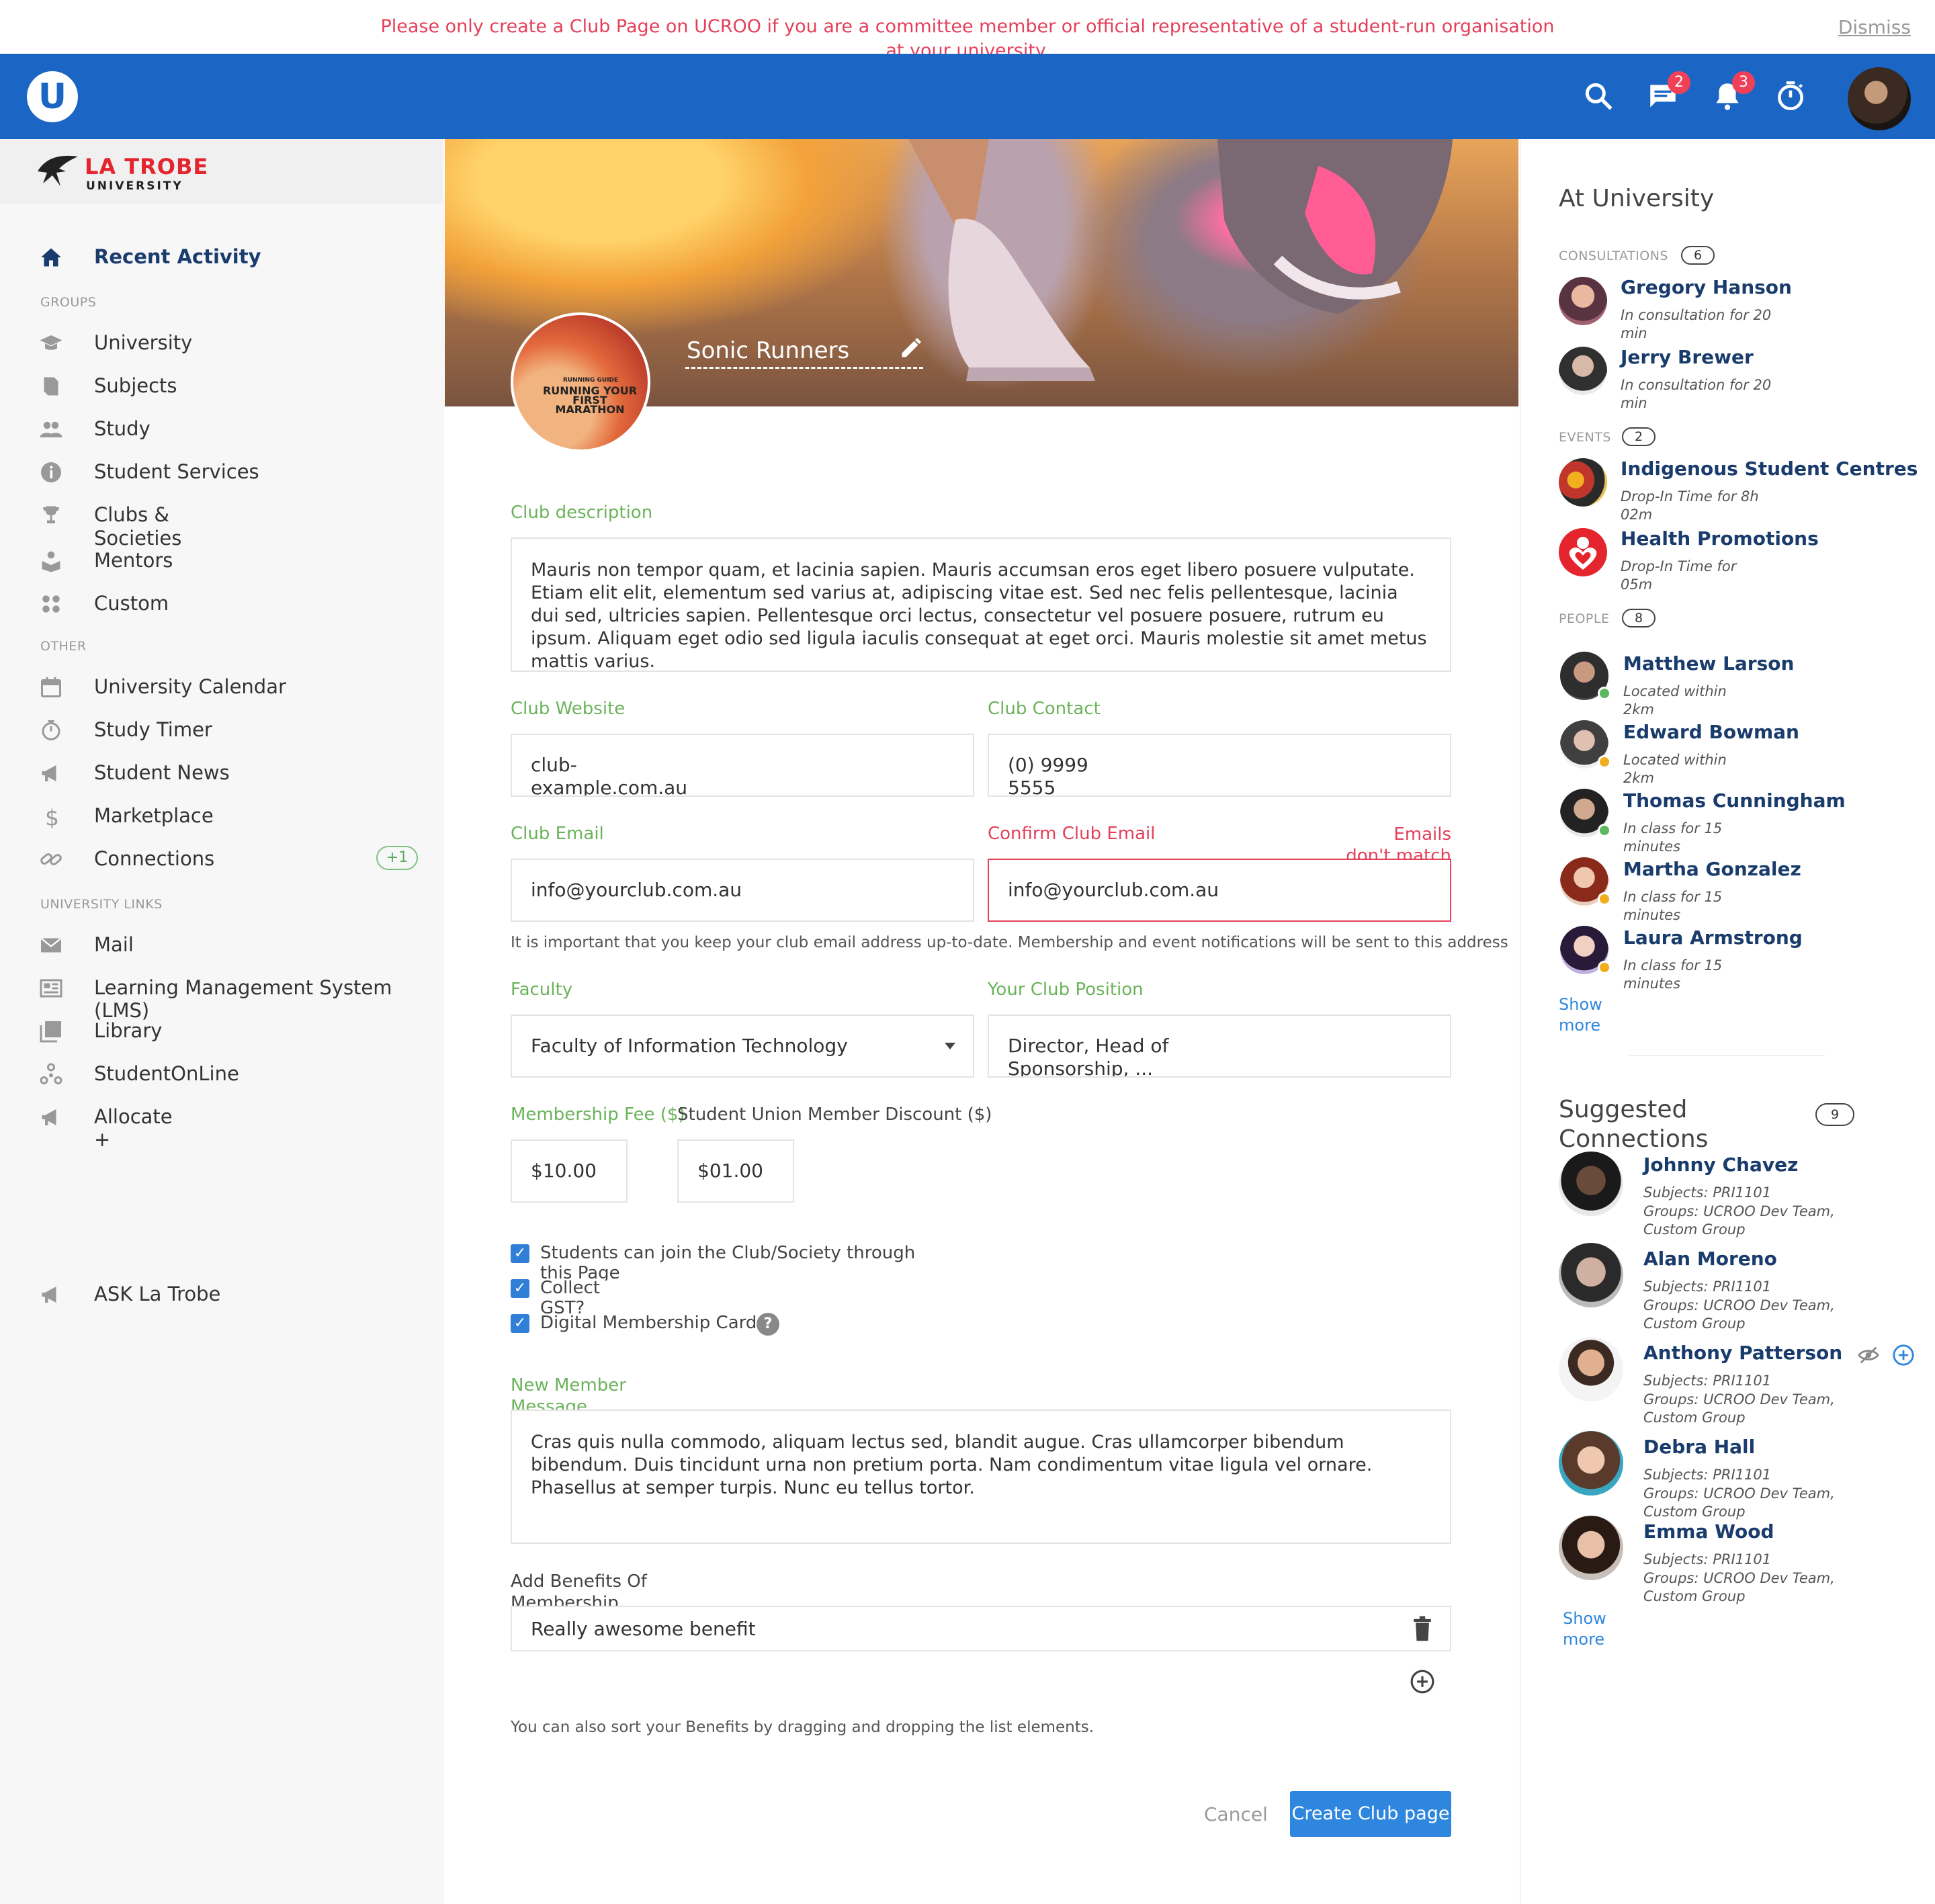 The width and height of the screenshot is (1935, 1904). Describe the element at coordinates (1720, 1165) in the screenshot. I see `suggested-name: Johnny Chavez` at that location.